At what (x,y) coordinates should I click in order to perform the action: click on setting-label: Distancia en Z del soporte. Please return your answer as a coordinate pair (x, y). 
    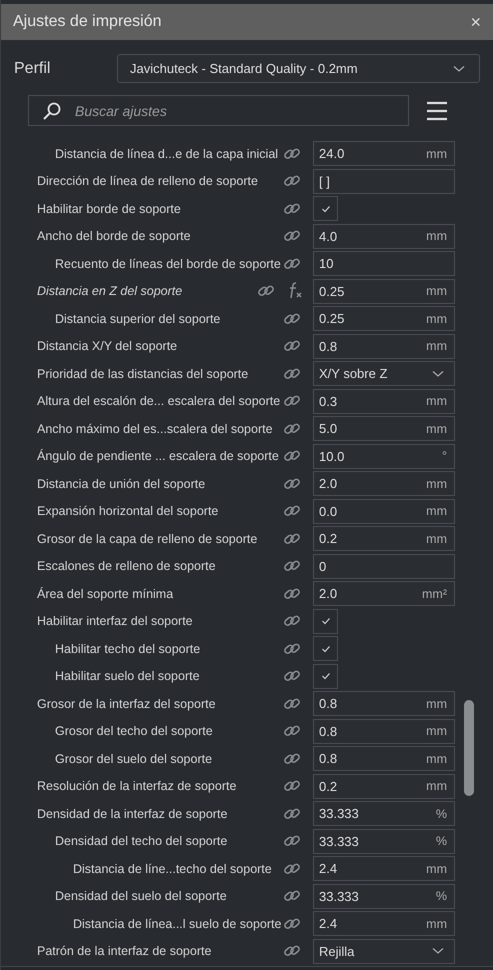
    Looking at the image, I should click on (110, 291).